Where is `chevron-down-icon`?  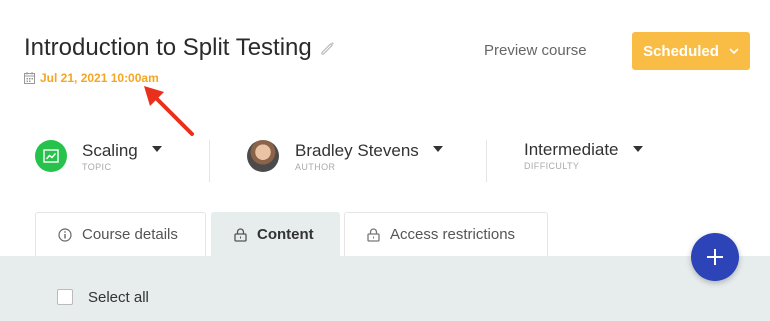 chevron-down-icon is located at coordinates (734, 50).